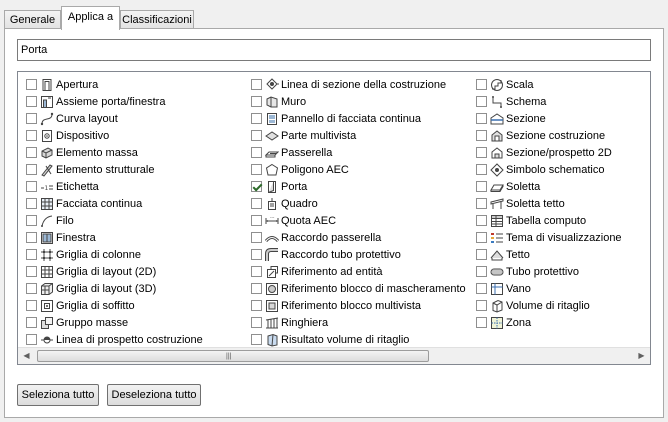 Image resolution: width=668 pixels, height=422 pixels. I want to click on list-item: Linea di prospetto costruzione, so click(112, 339).